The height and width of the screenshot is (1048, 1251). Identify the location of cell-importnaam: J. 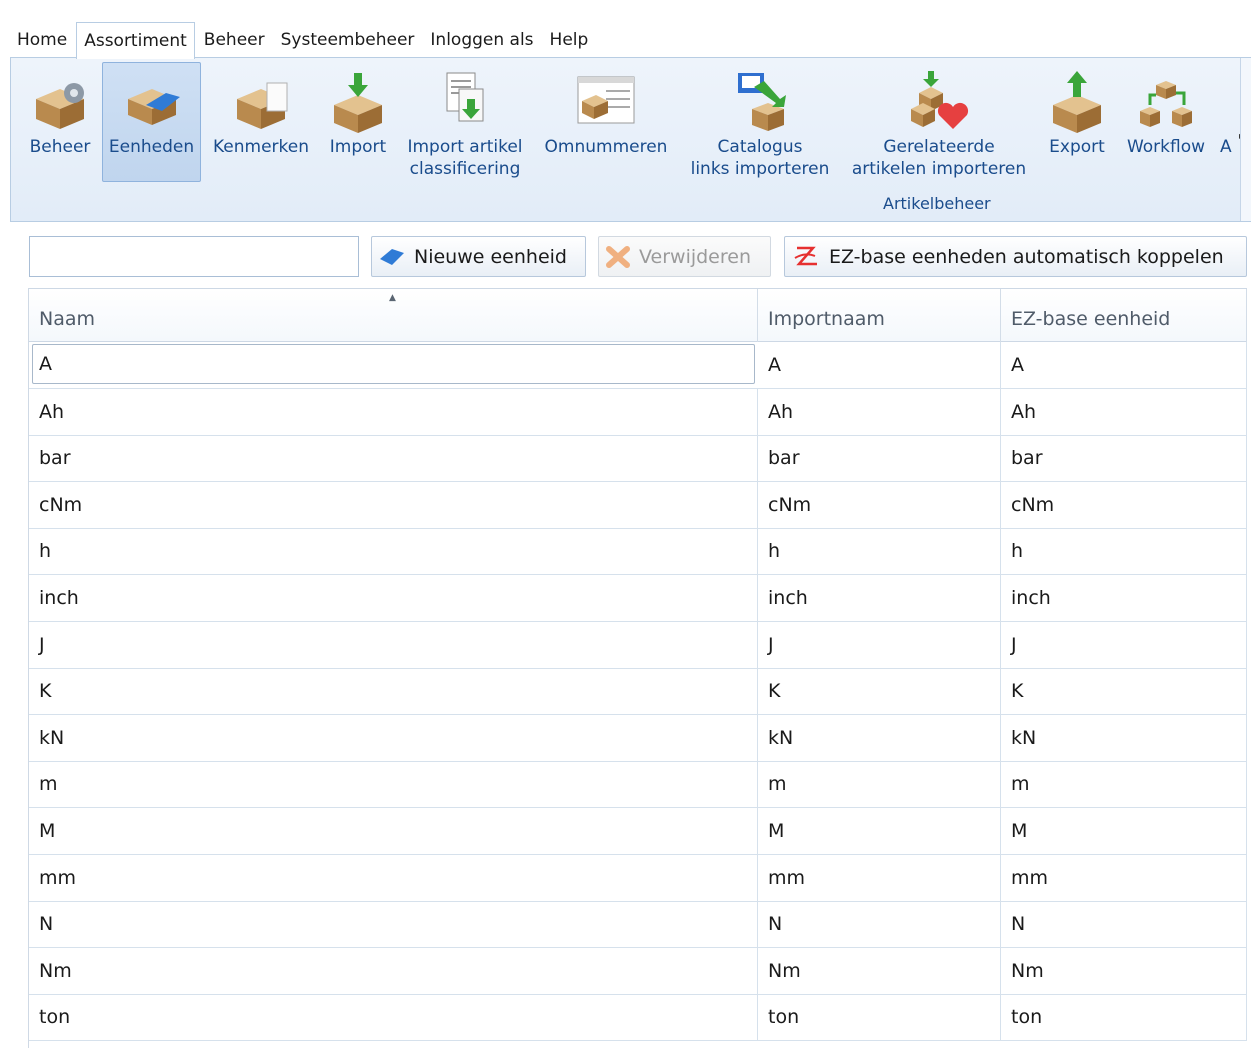
(879, 644).